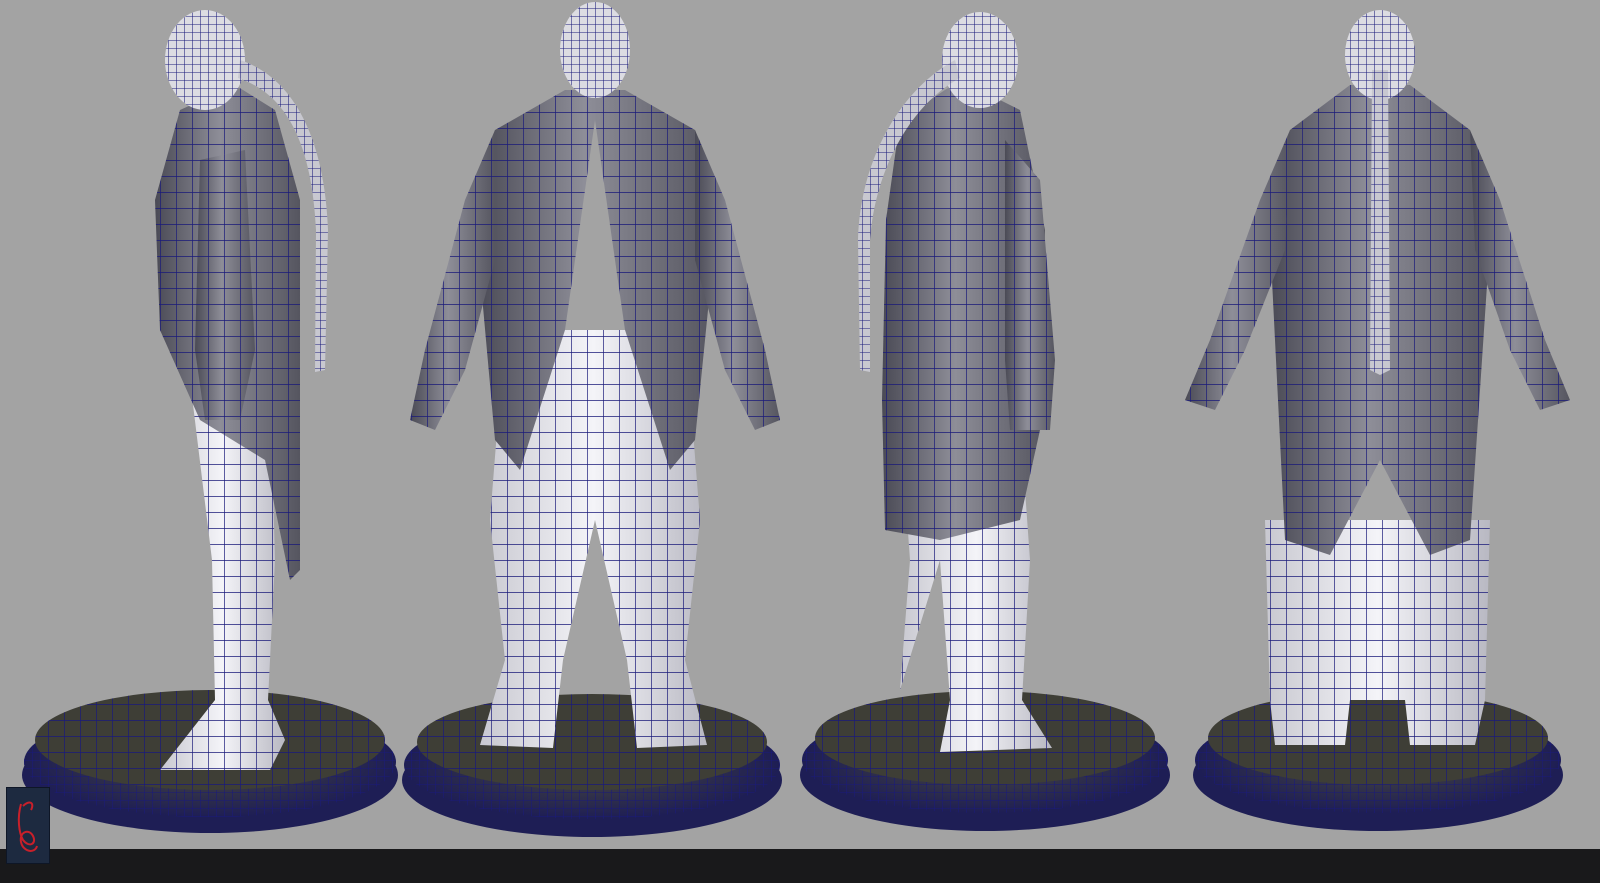  Describe the element at coordinates (28, 825) in the screenshot. I see `signature-logo-icon` at that location.